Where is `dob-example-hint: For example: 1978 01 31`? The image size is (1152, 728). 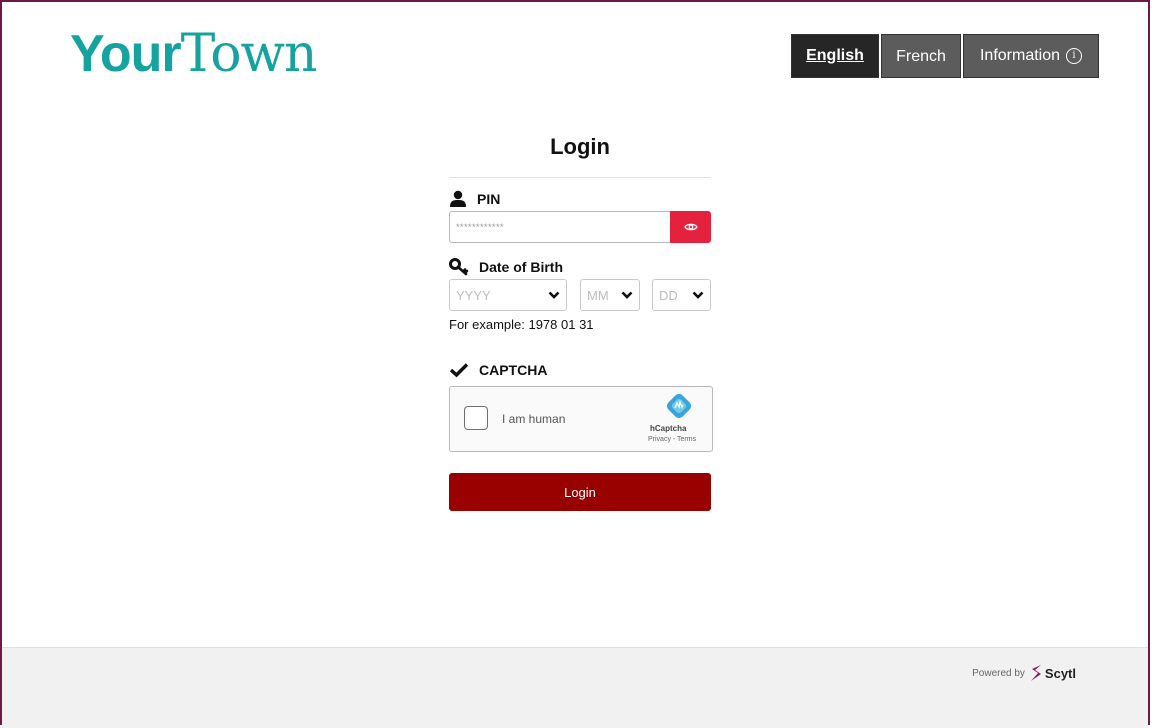
dob-example-hint: For example: 1978 01 31 is located at coordinates (521, 324).